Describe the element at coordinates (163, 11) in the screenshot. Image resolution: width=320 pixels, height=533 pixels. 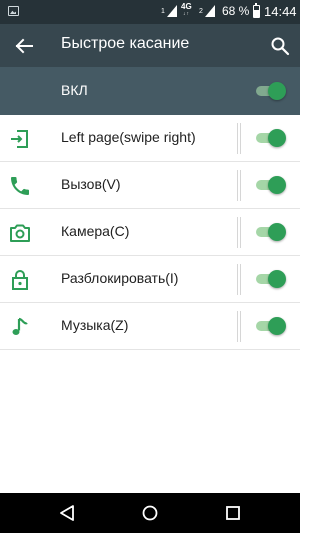
I see `sim1-label: 1` at that location.